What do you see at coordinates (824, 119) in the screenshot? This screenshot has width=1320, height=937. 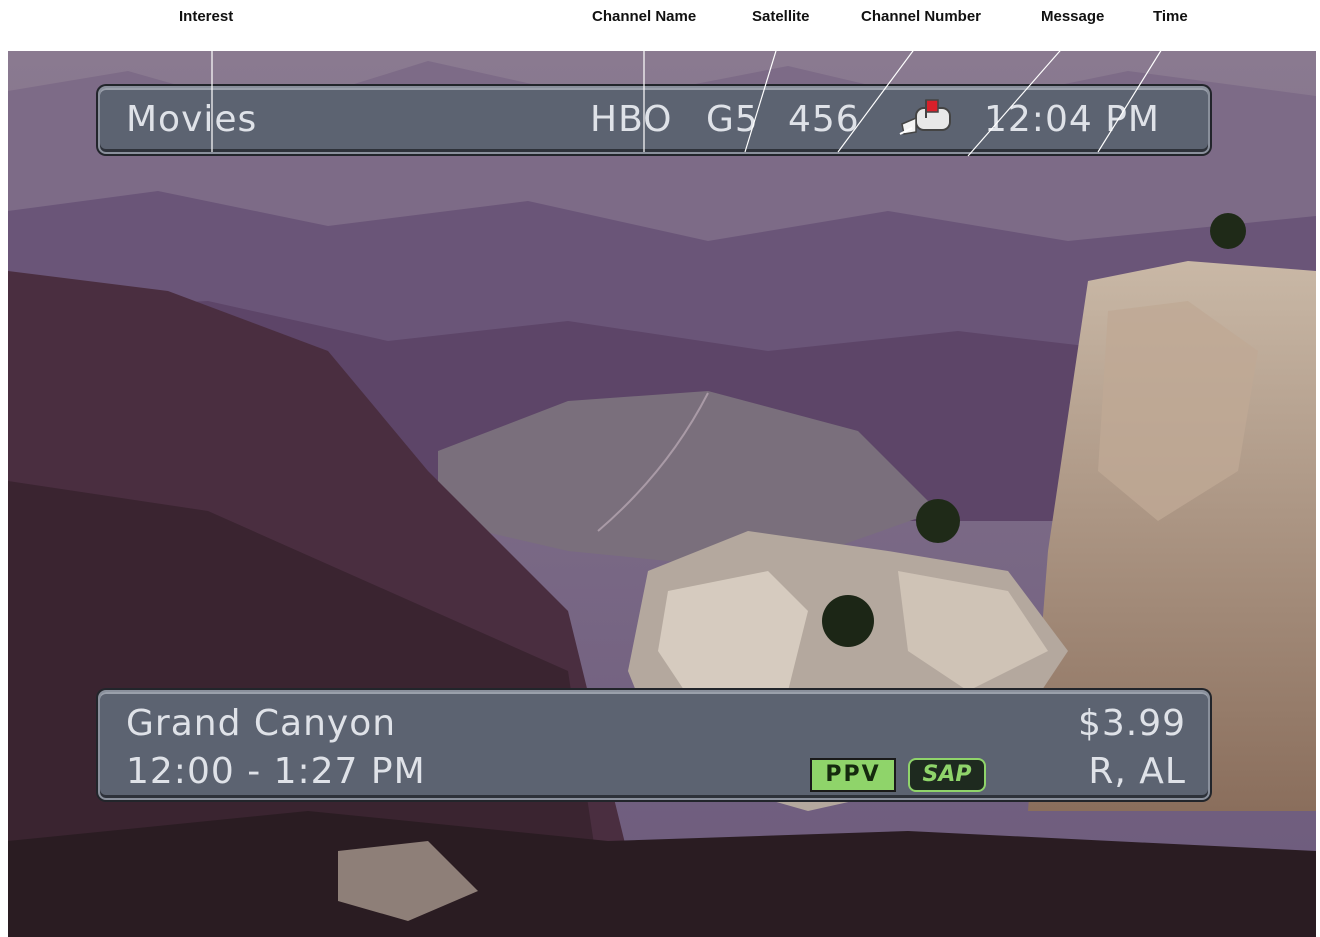 I see `channel-number-label: 456` at bounding box center [824, 119].